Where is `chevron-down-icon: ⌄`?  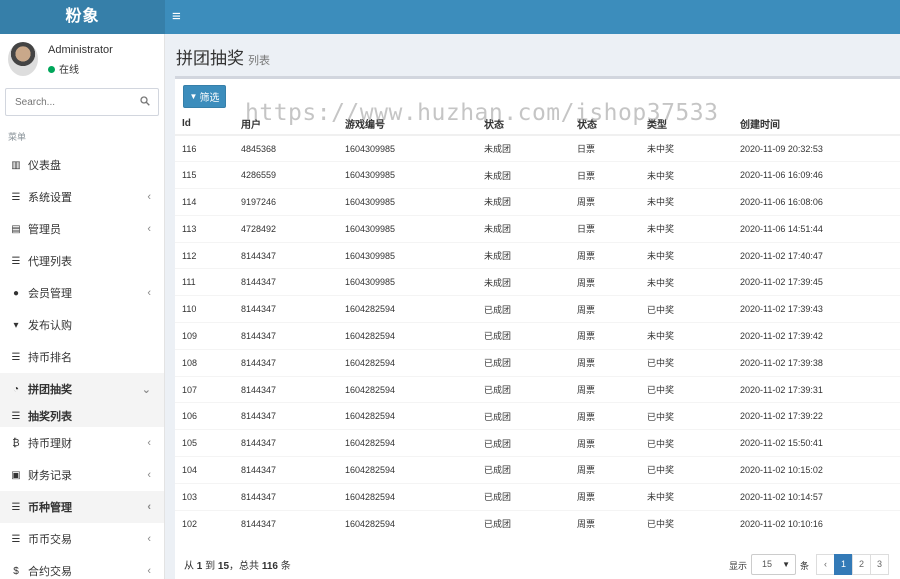
chevron-down-icon: ⌄ is located at coordinates (146, 390).